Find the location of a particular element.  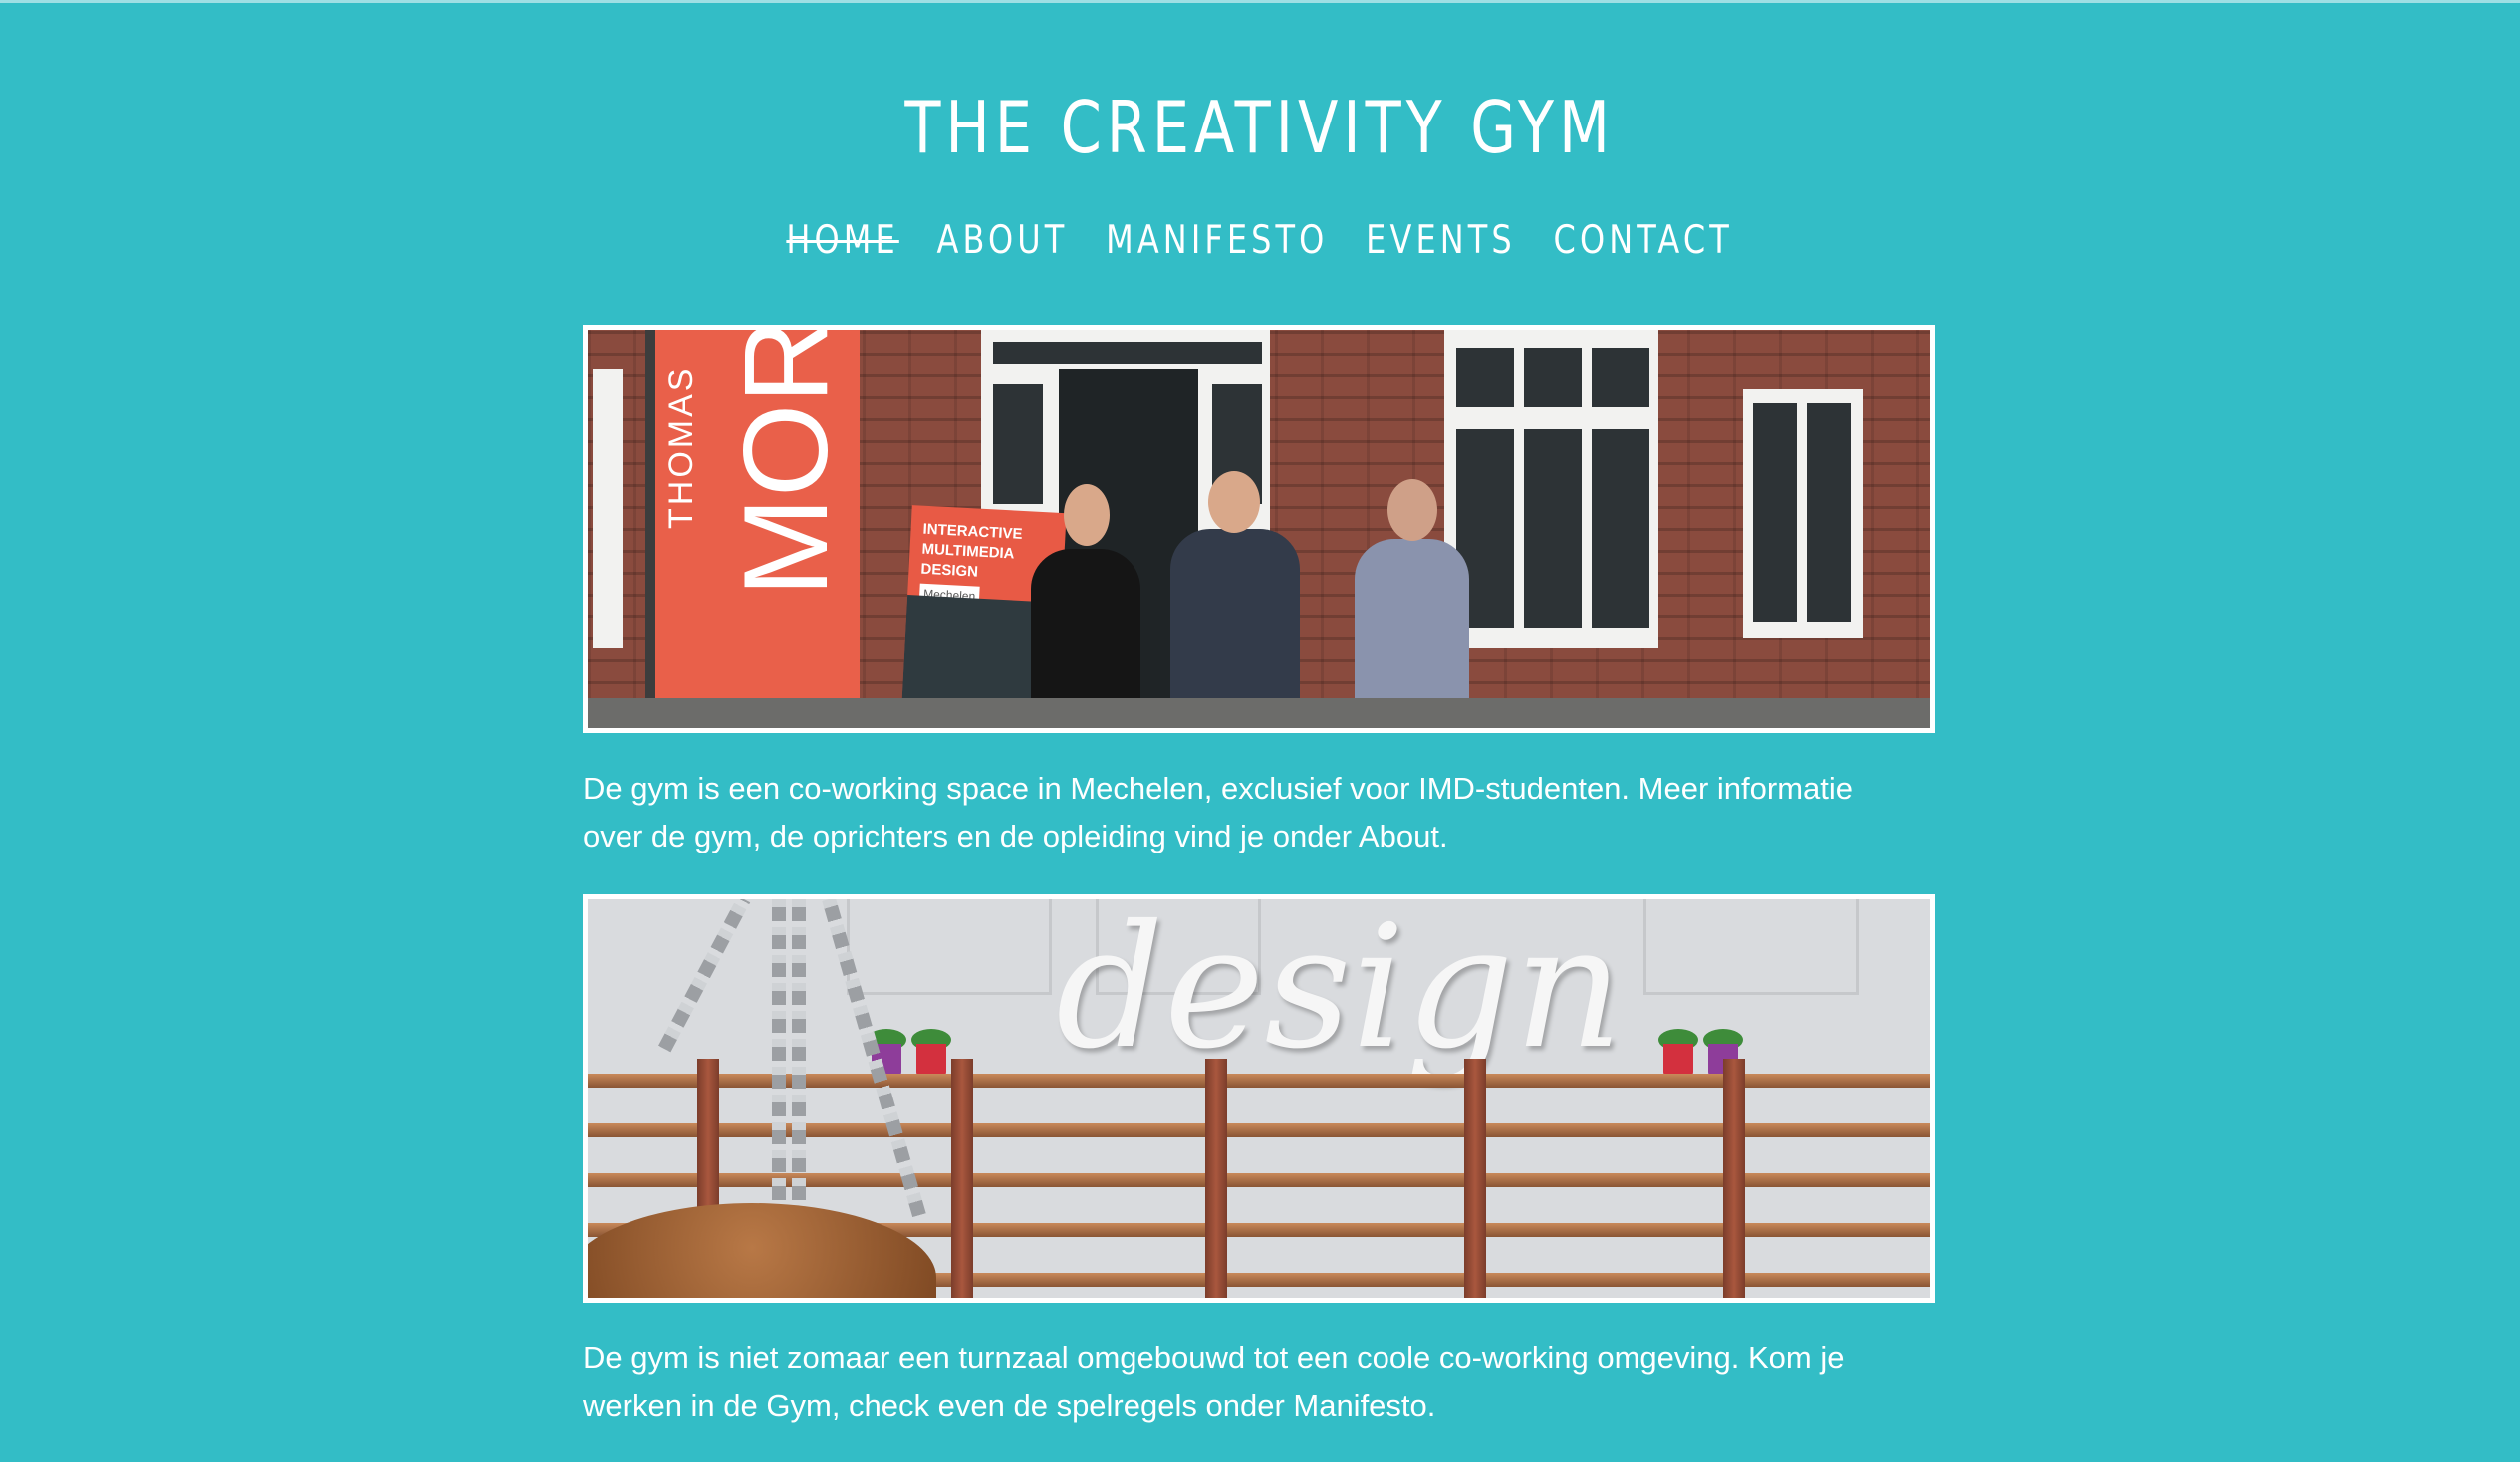

nav-home: HOME is located at coordinates (842, 241).